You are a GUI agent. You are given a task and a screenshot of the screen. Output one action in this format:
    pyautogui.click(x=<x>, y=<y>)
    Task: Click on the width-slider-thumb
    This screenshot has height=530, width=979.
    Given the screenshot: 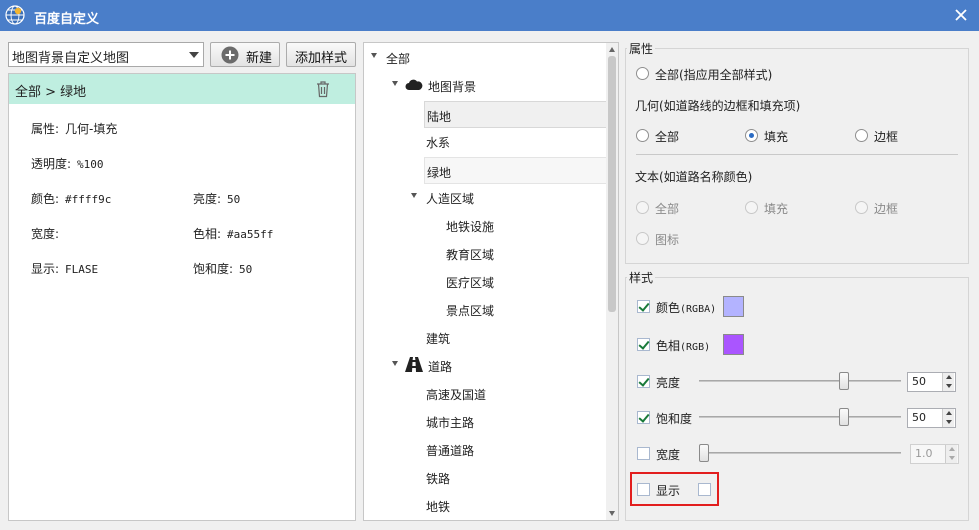 What is the action you would take?
    pyautogui.click(x=704, y=453)
    